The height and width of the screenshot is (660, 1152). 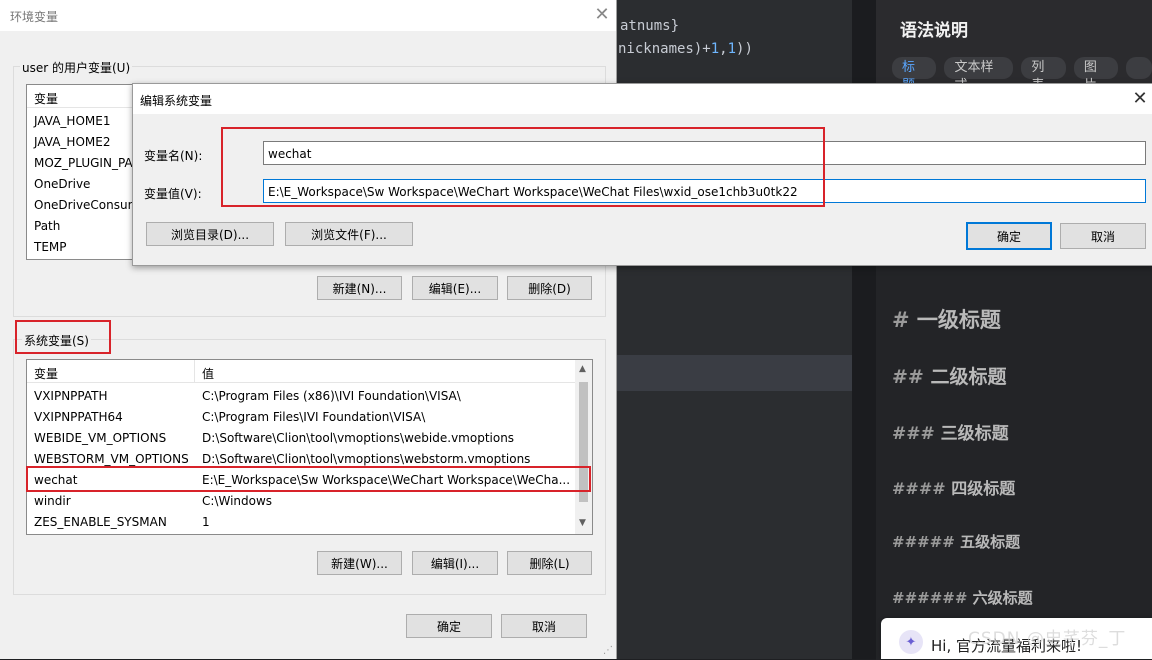 I want to click on var-value-label: 变量值(V):, so click(x=173, y=194).